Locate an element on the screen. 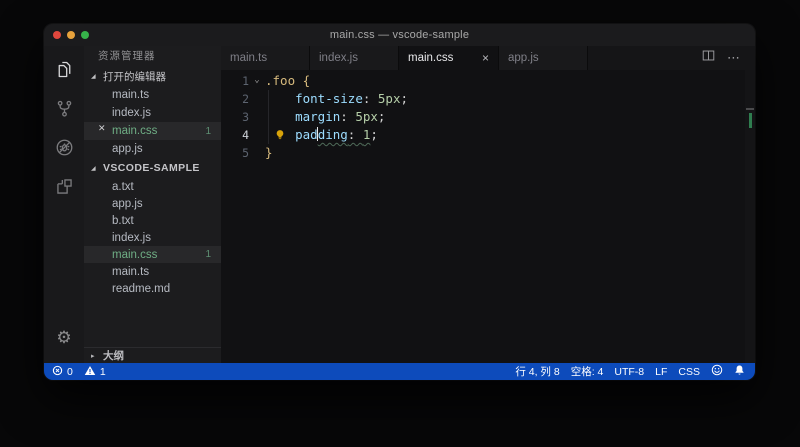 Image resolution: width=800 pixels, height=447 pixels. extensions-icon is located at coordinates (64, 189).